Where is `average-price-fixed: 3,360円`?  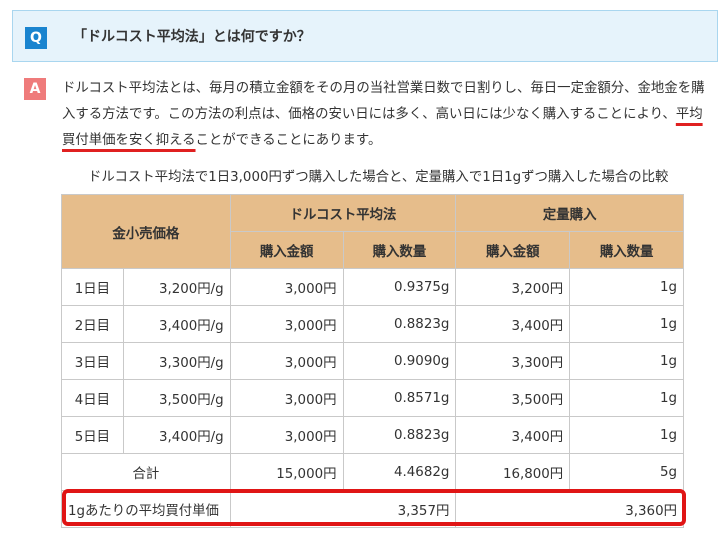 average-price-fixed: 3,360円 is located at coordinates (569, 509).